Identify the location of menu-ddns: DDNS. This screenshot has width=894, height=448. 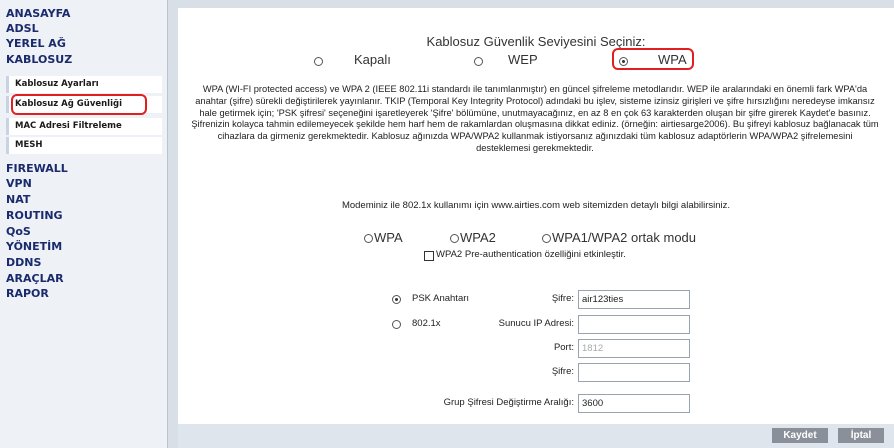
(84, 262).